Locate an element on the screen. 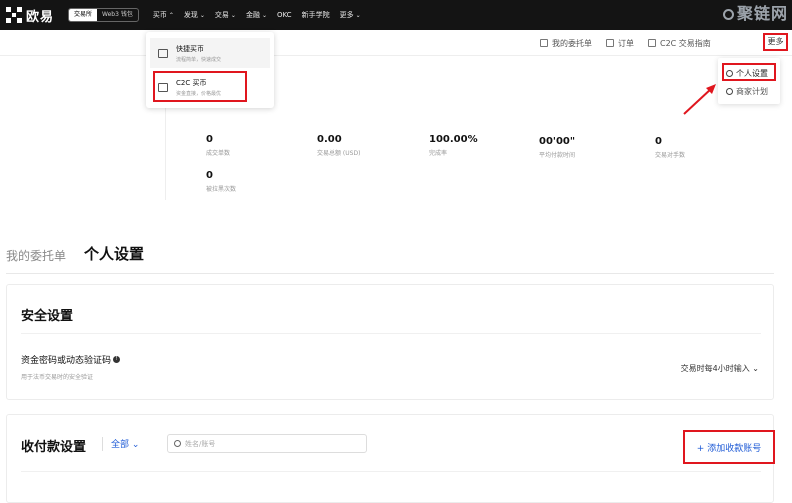 The image size is (792, 503). header-divider is located at coordinates (396, 55).